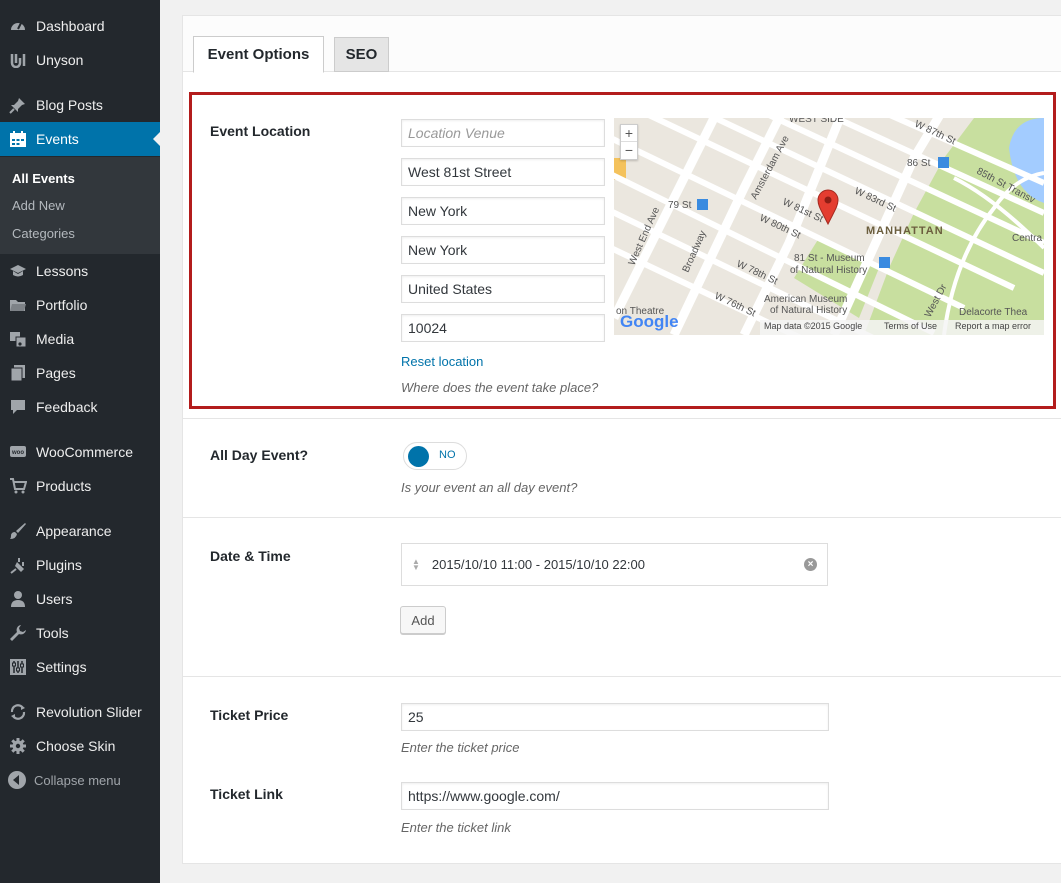 The image size is (1061, 883). Describe the element at coordinates (18, 565) in the screenshot. I see `plug-icon` at that location.